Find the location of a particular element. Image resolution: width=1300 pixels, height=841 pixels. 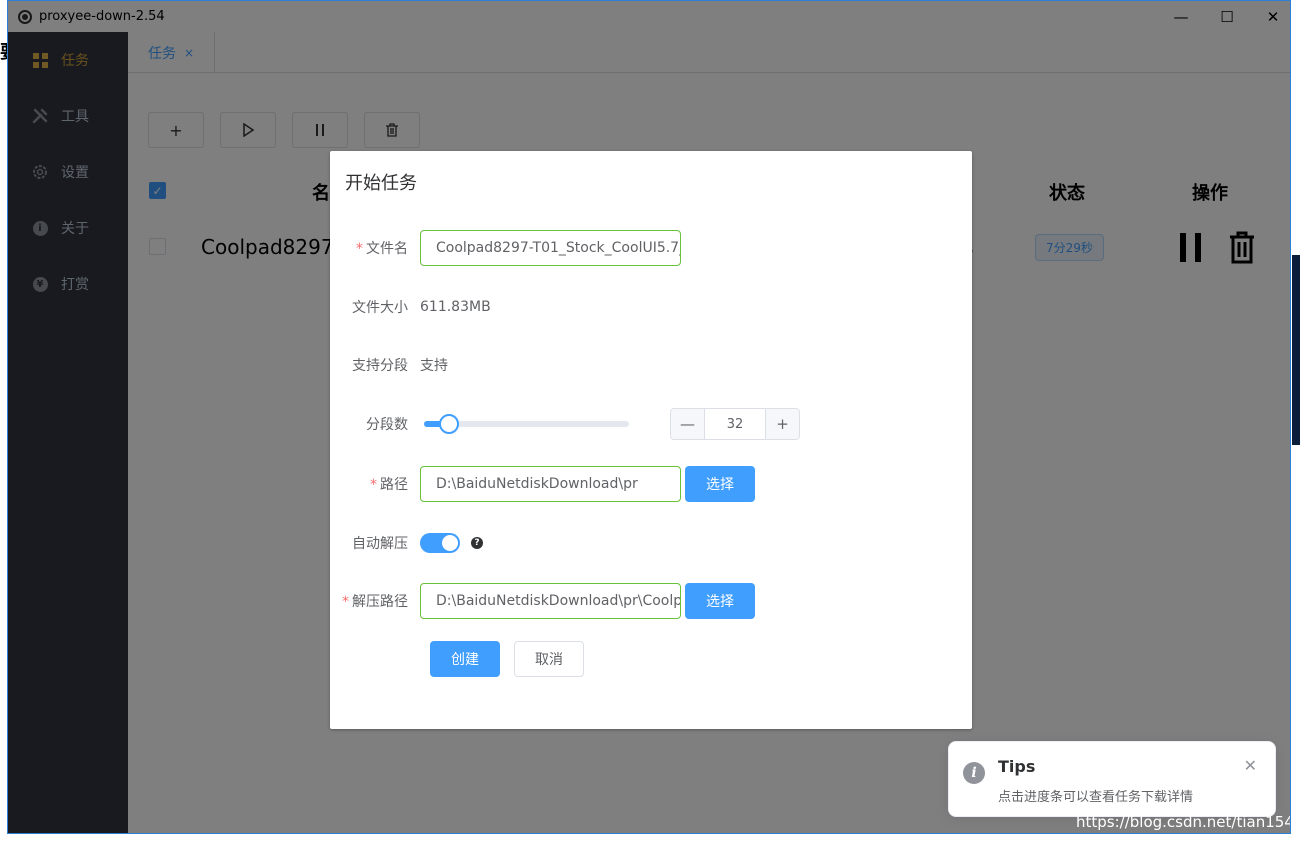

help-icon: ? is located at coordinates (477, 543).